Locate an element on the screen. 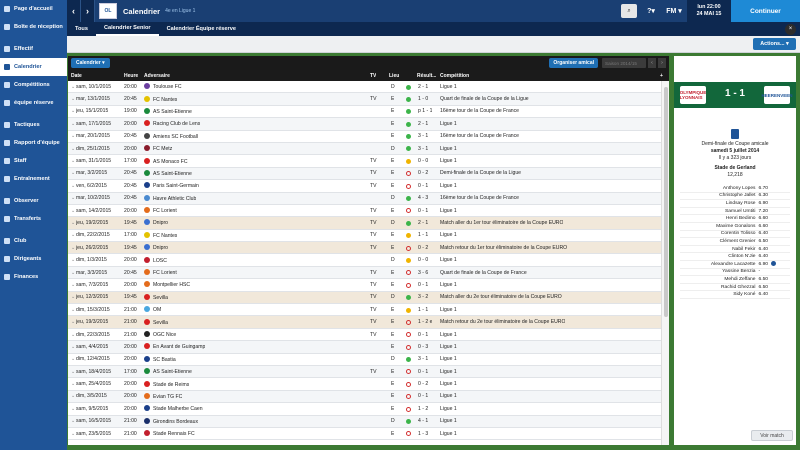 This screenshot has height=450, width=800. fixture-opponent: AS Monaco FC is located at coordinates (166, 161).